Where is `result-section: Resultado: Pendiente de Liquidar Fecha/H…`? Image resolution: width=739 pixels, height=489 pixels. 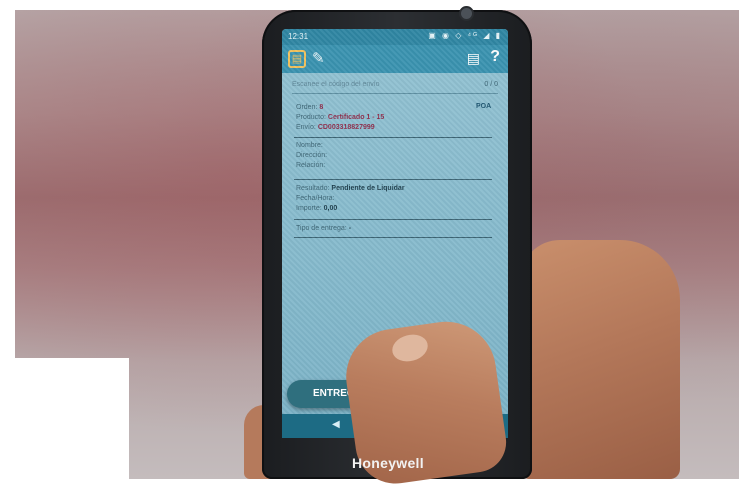 result-section: Resultado: Pendiente de Liquidar Fecha/H… is located at coordinates (350, 199).